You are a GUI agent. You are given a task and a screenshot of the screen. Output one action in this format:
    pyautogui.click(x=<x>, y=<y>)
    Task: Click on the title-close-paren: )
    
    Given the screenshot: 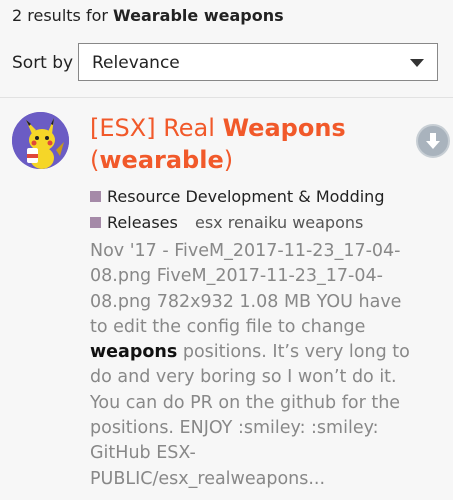 What is the action you would take?
    pyautogui.click(x=228, y=160)
    